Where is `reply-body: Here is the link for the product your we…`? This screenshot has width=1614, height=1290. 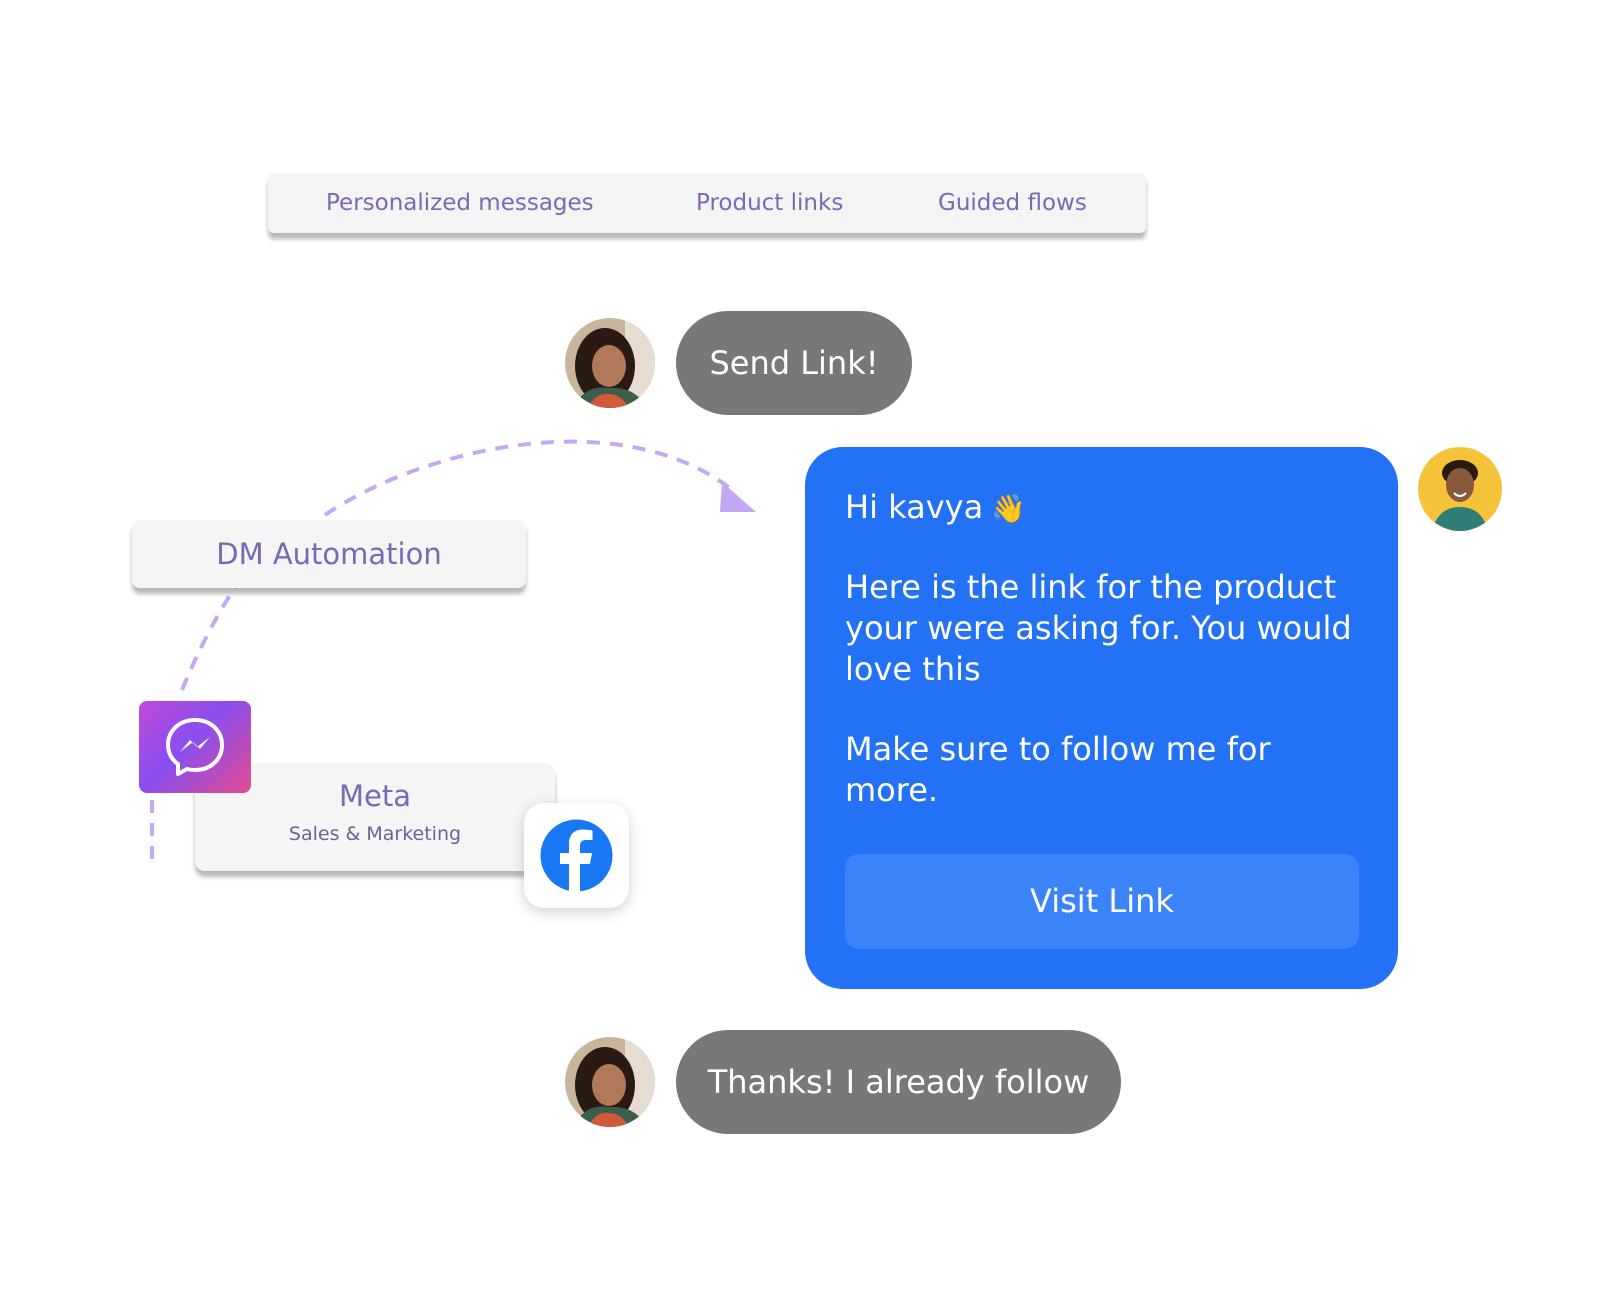
reply-body: Here is the link for the product your we… is located at coordinates (1098, 628).